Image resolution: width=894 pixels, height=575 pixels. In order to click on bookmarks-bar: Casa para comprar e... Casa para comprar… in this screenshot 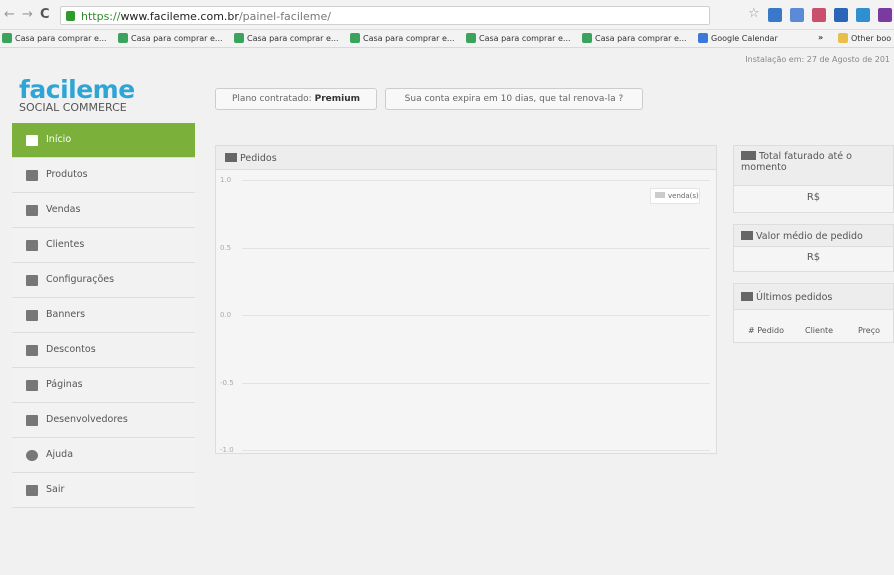, I will do `click(447, 39)`.